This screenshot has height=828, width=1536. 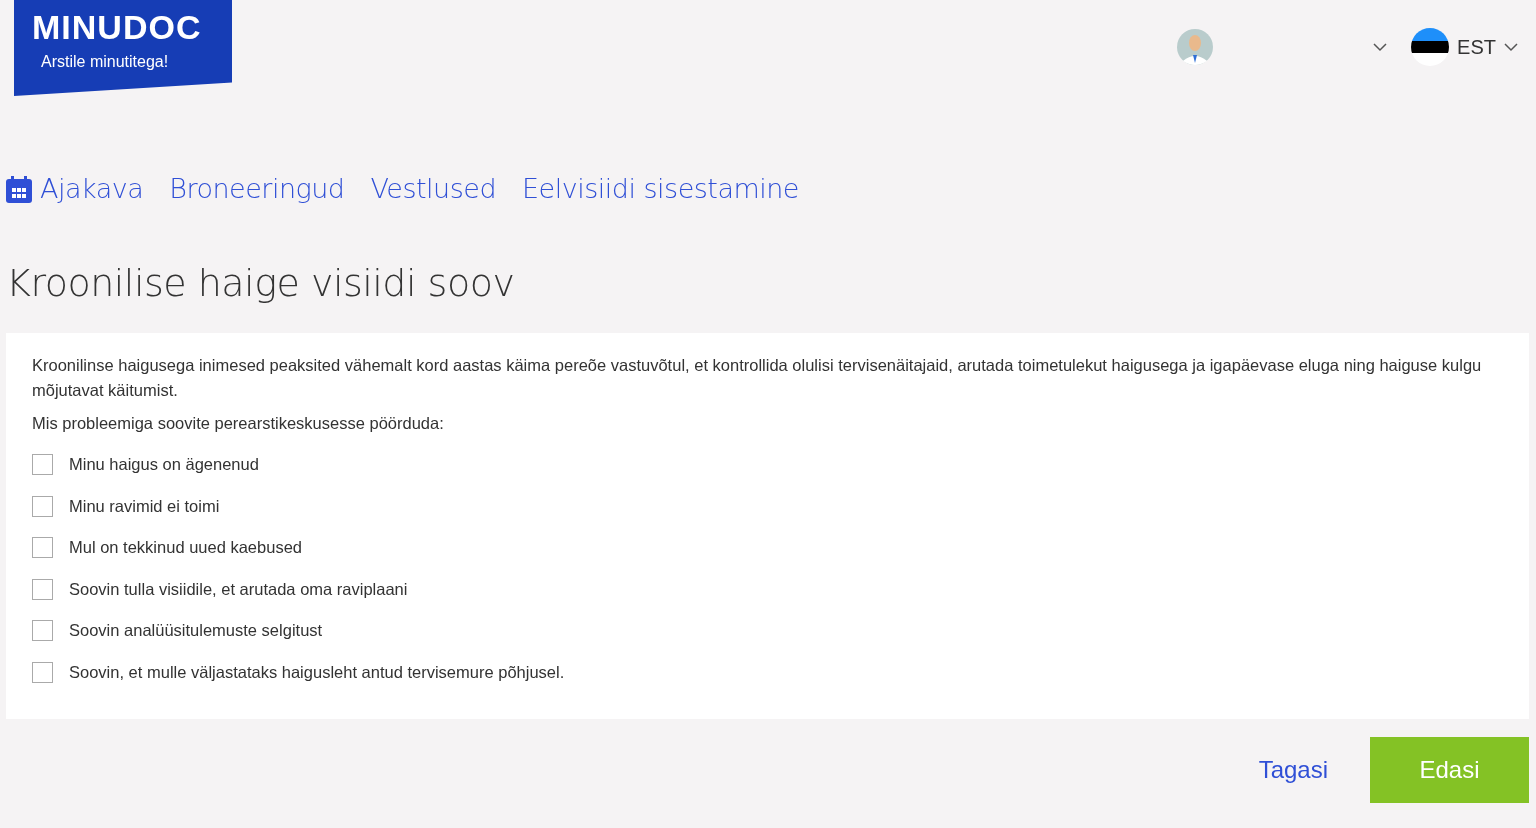 I want to click on language-label: EST, so click(x=1476, y=47).